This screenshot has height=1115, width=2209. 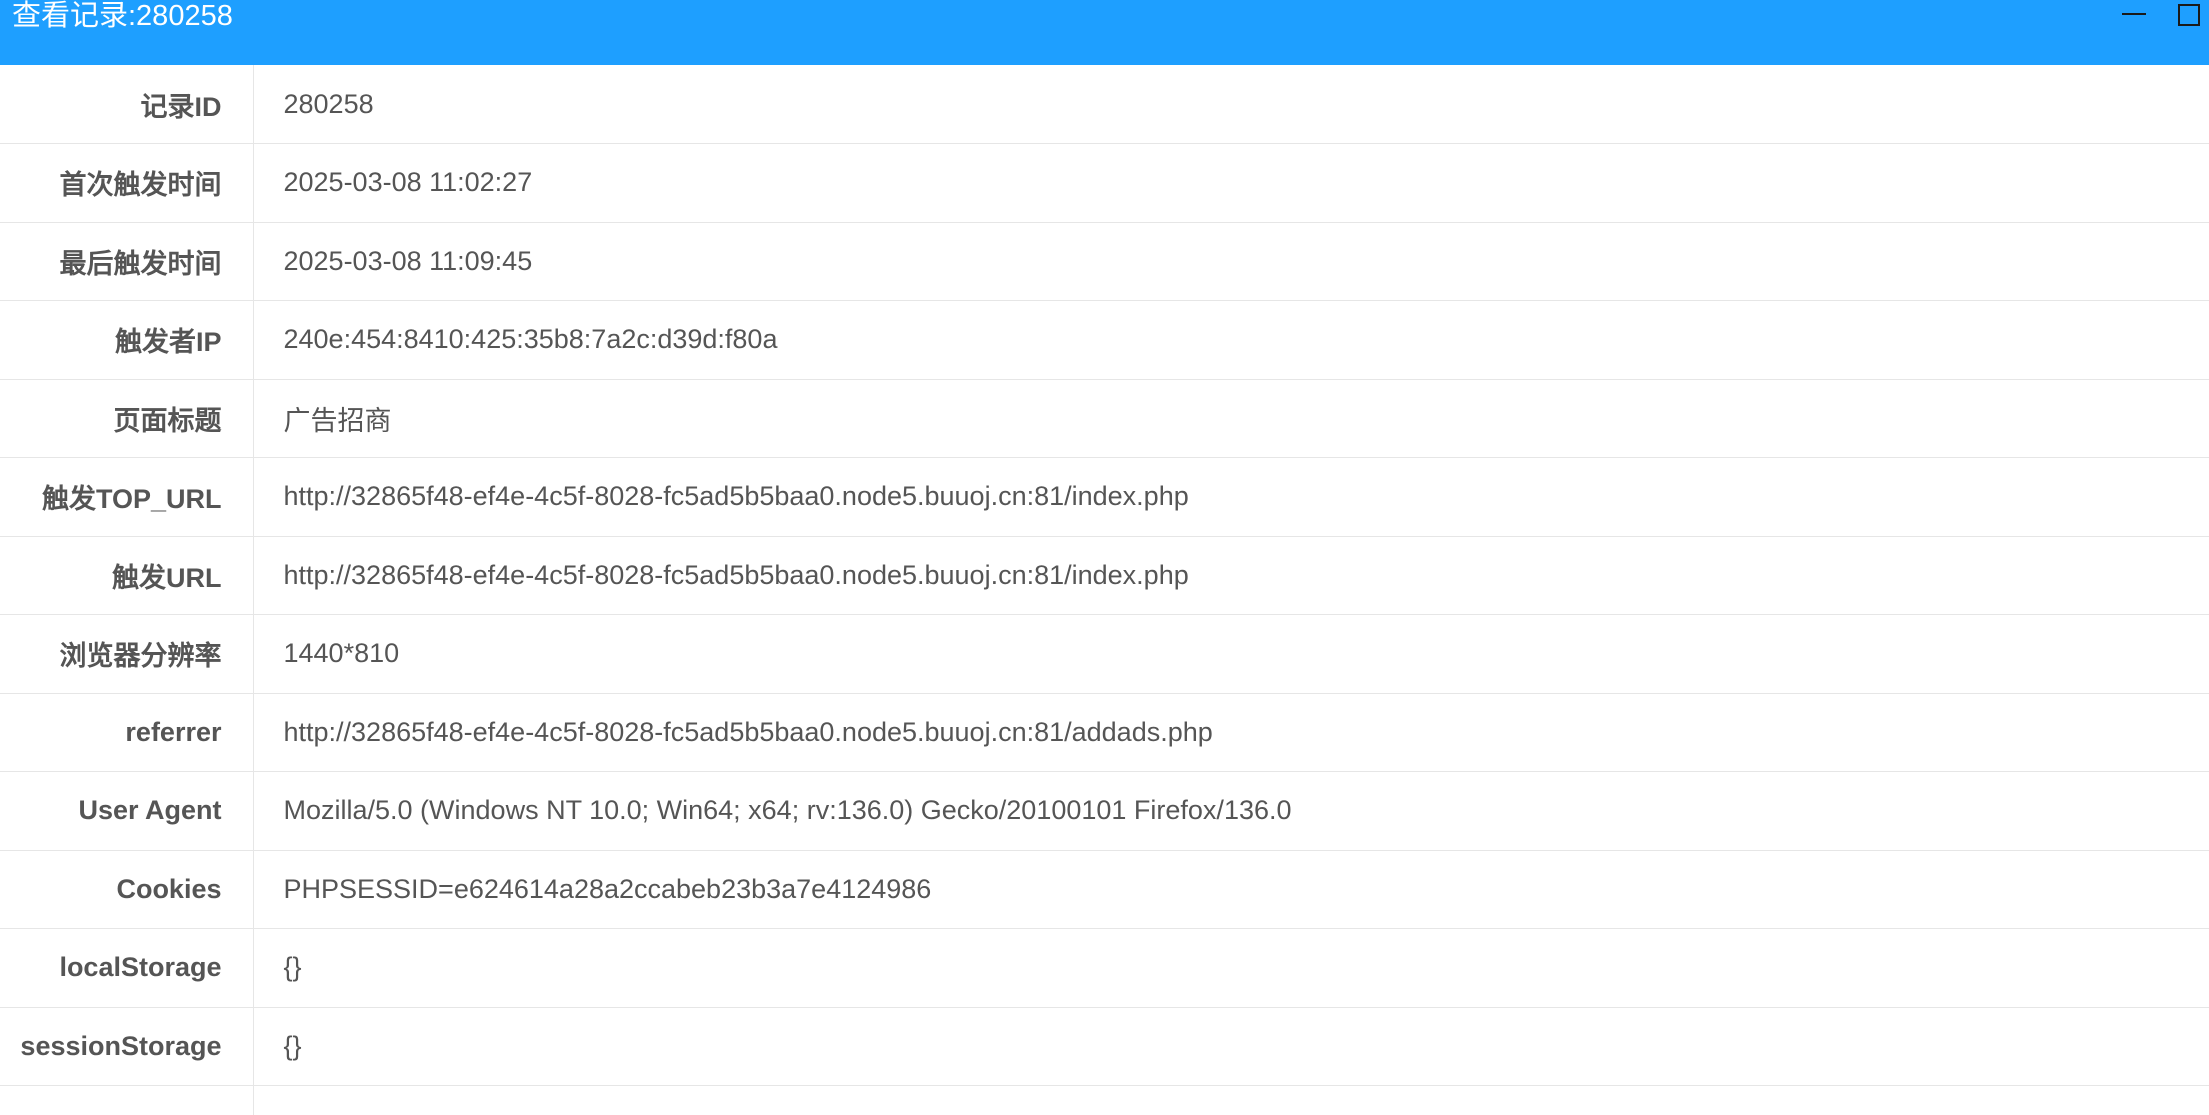 What do you see at coordinates (1231, 1100) in the screenshot?
I see `field-value-truncated` at bounding box center [1231, 1100].